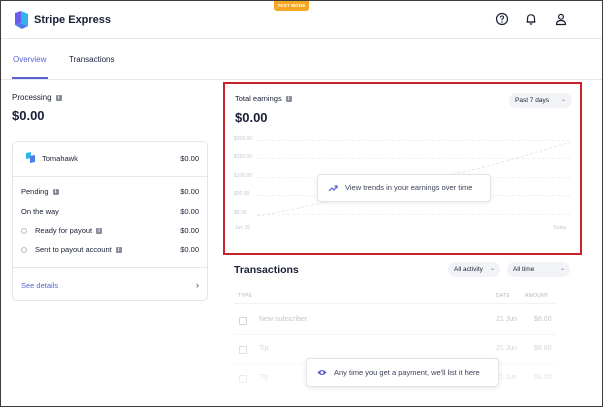  I want to click on pending-label: Pending, so click(35, 191).